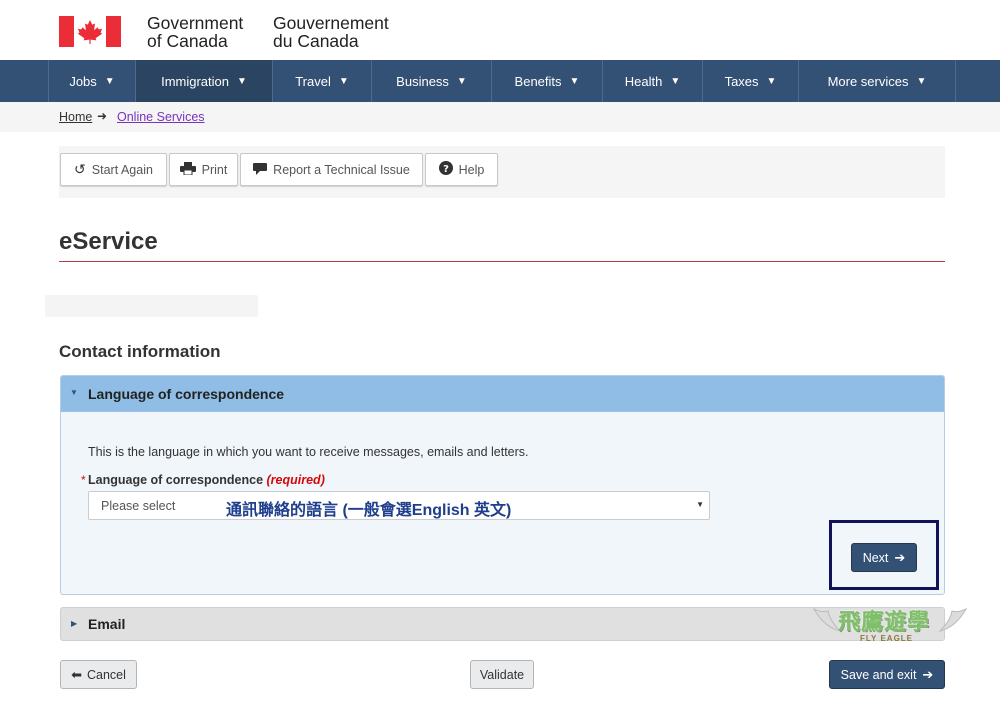 Image resolution: width=1000 pixels, height=708 pixels. Describe the element at coordinates (884, 621) in the screenshot. I see `watermark-text-cn: 飛鷹遊學` at that location.